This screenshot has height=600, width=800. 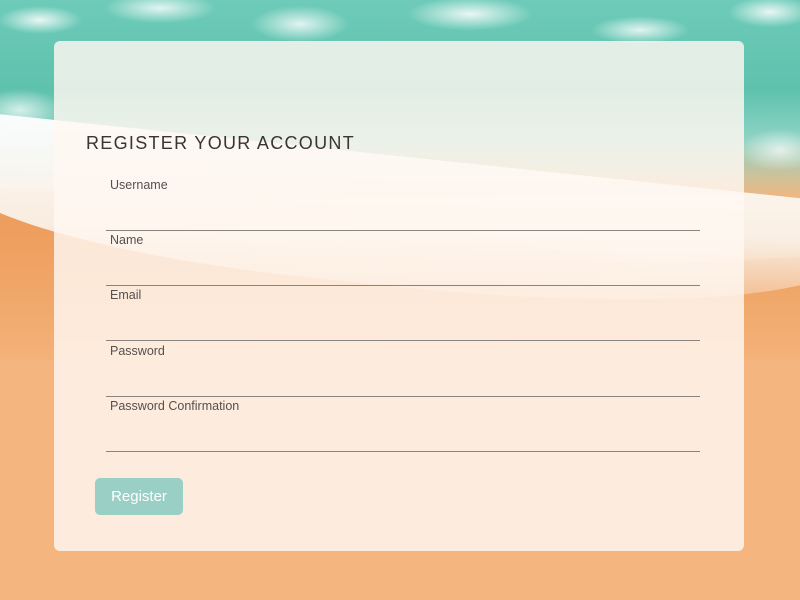 I want to click on password-confirmation-field: Password Confirmation, so click(x=403, y=424).